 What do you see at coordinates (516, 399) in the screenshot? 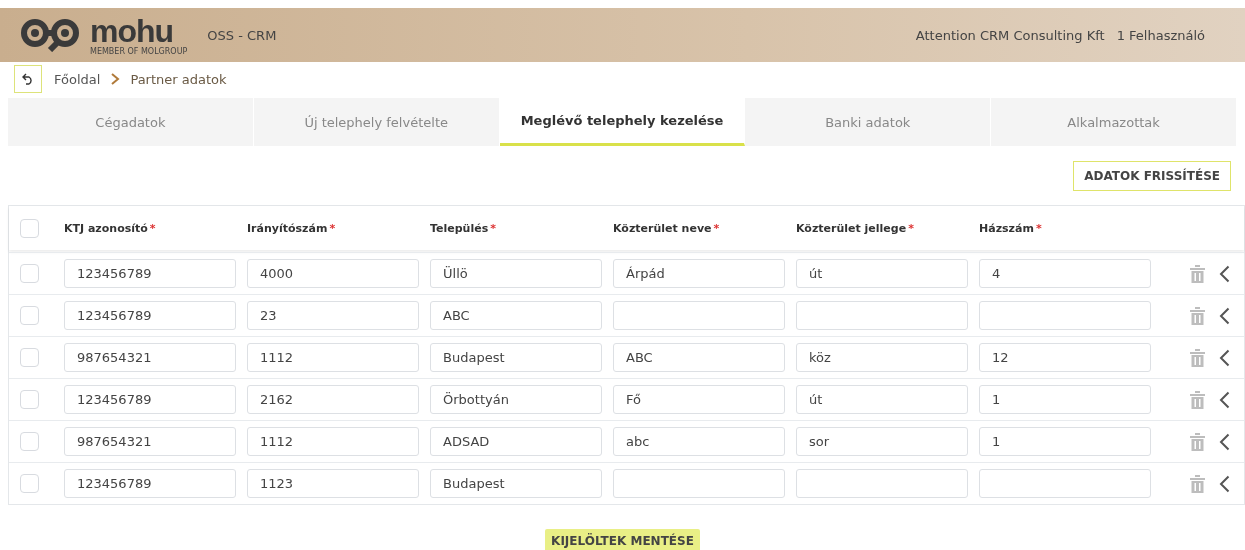
I see `input-field: Örbottyán` at bounding box center [516, 399].